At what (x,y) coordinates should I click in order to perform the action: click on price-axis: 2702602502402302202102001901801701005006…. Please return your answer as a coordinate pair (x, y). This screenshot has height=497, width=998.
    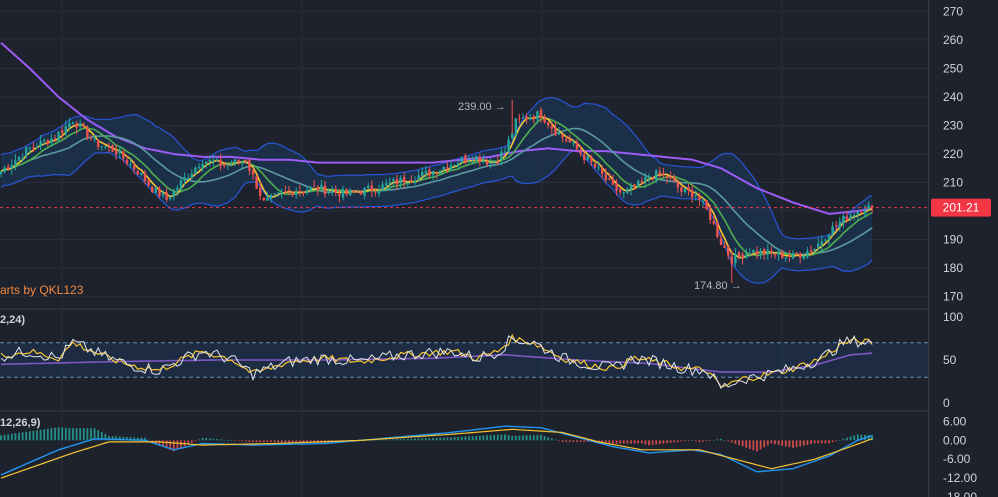
    Looking at the image, I should click on (963, 248).